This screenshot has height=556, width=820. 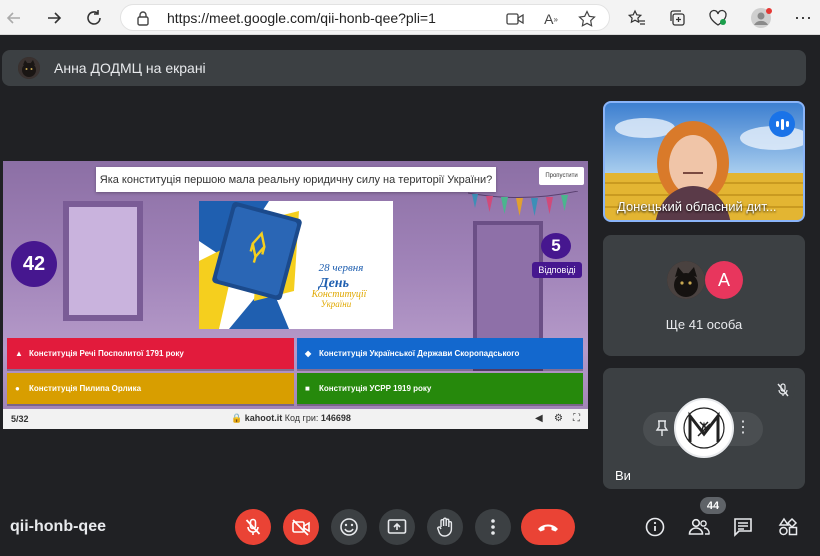 What do you see at coordinates (551, 19) in the screenshot?
I see `read-aloud-icon: A»` at bounding box center [551, 19].